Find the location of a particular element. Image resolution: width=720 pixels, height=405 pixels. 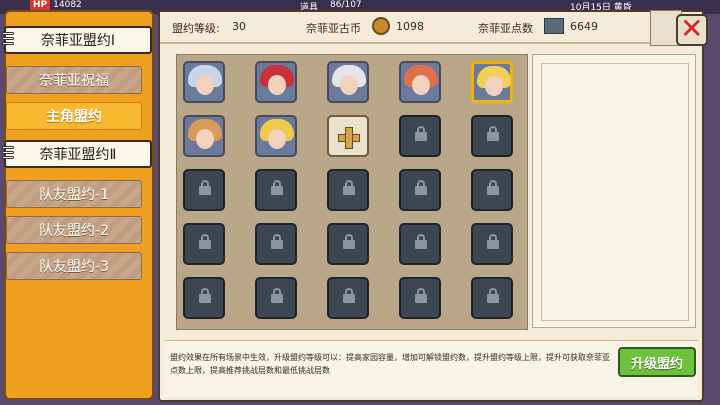

sidebar-item-7: 队友盟约-3 is located at coordinates (74, 266).